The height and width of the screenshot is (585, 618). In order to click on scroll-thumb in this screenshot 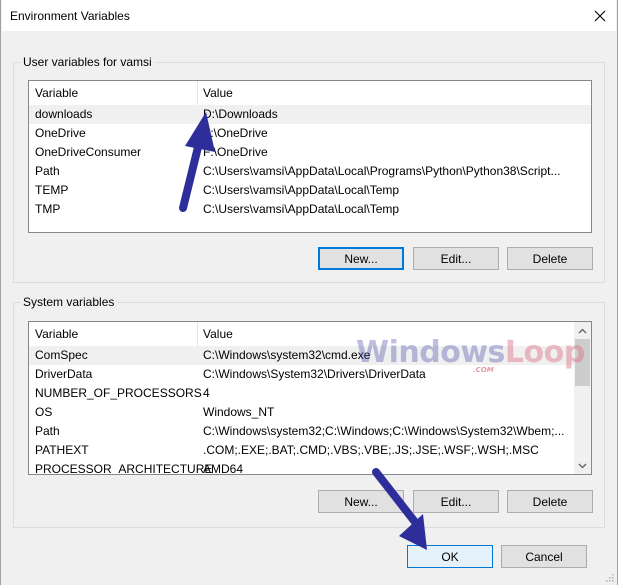, I will do `click(582, 362)`.